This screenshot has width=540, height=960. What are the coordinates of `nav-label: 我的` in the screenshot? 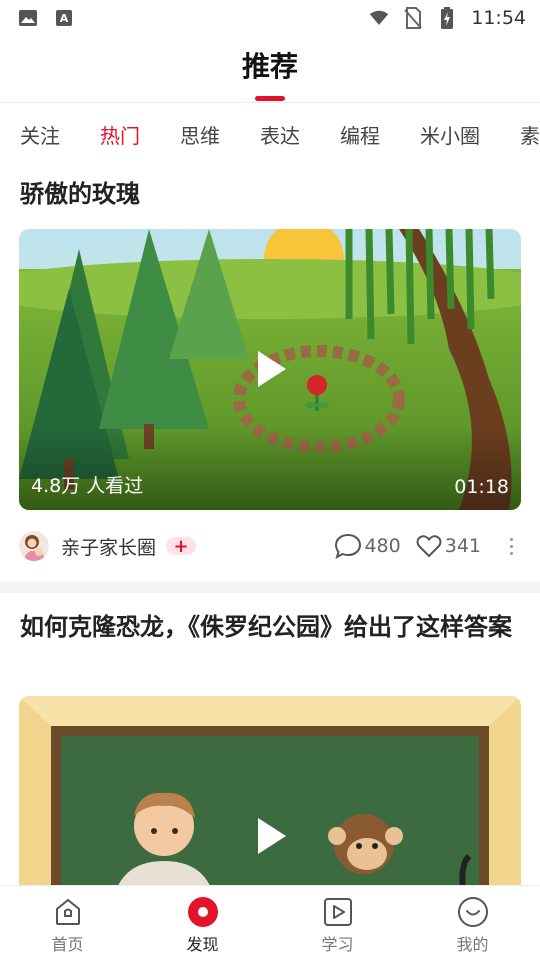 It's located at (472, 944).